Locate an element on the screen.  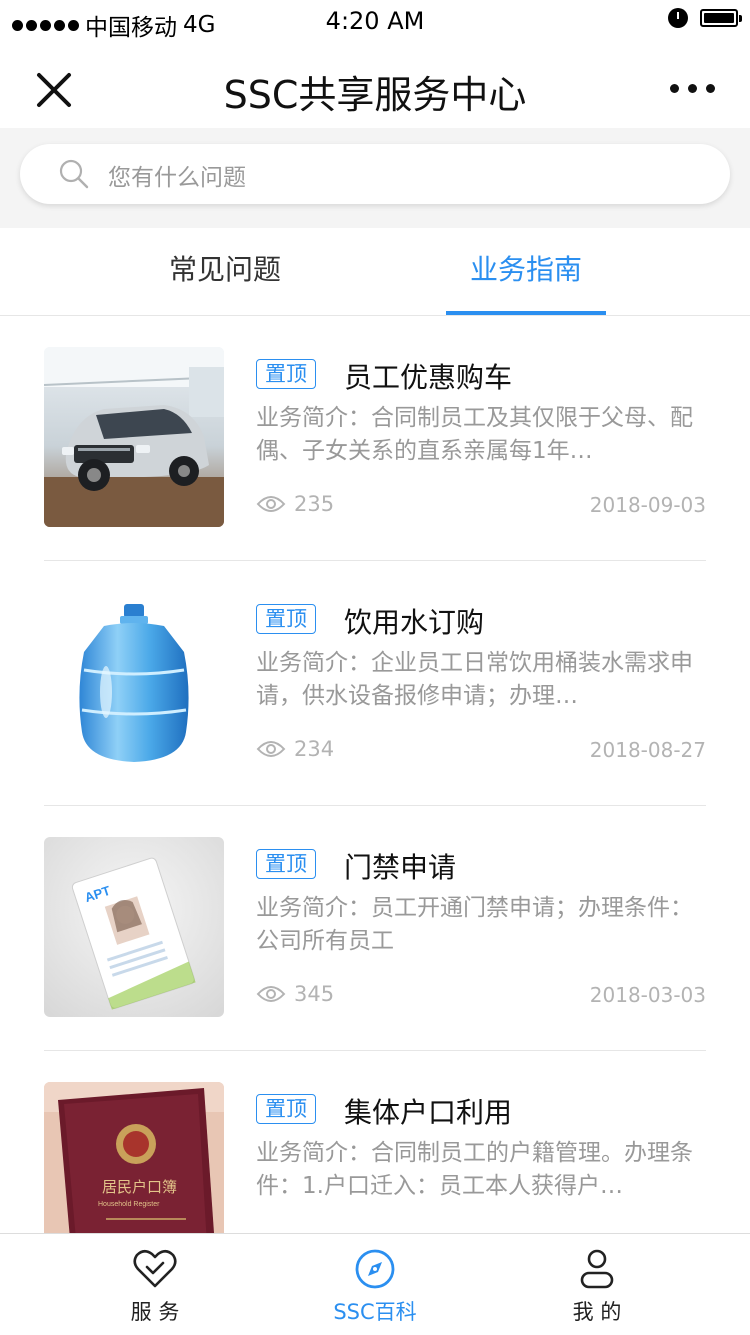
article-title: 门禁申请 is located at coordinates (400, 867).